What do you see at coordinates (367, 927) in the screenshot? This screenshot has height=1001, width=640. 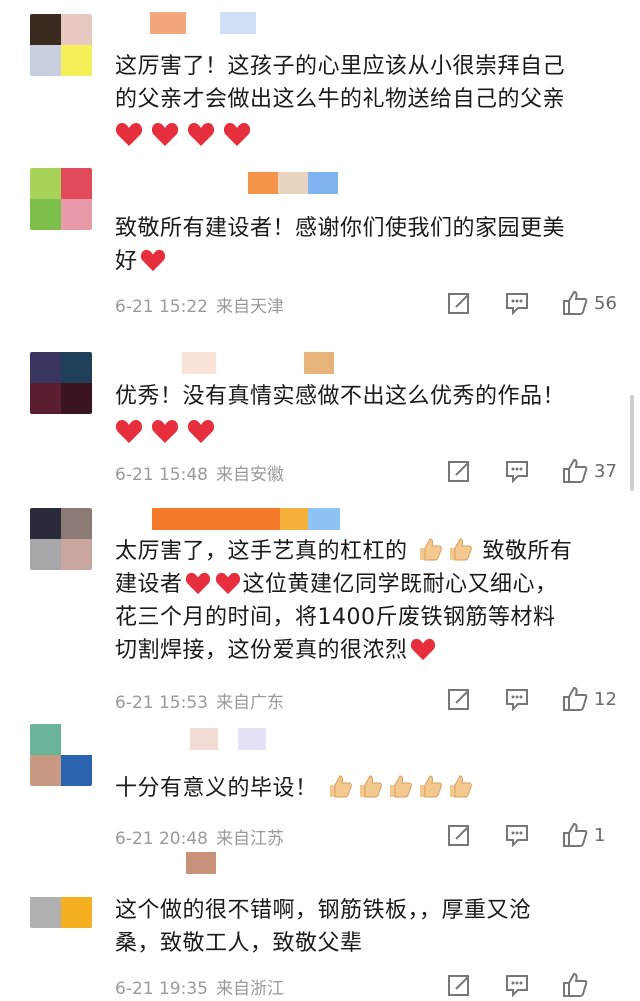 I see `comment-text: 这个做的很不错啊，钢筋铁板，，厚重又沧 桑，致敬工人，致敬父辈` at bounding box center [367, 927].